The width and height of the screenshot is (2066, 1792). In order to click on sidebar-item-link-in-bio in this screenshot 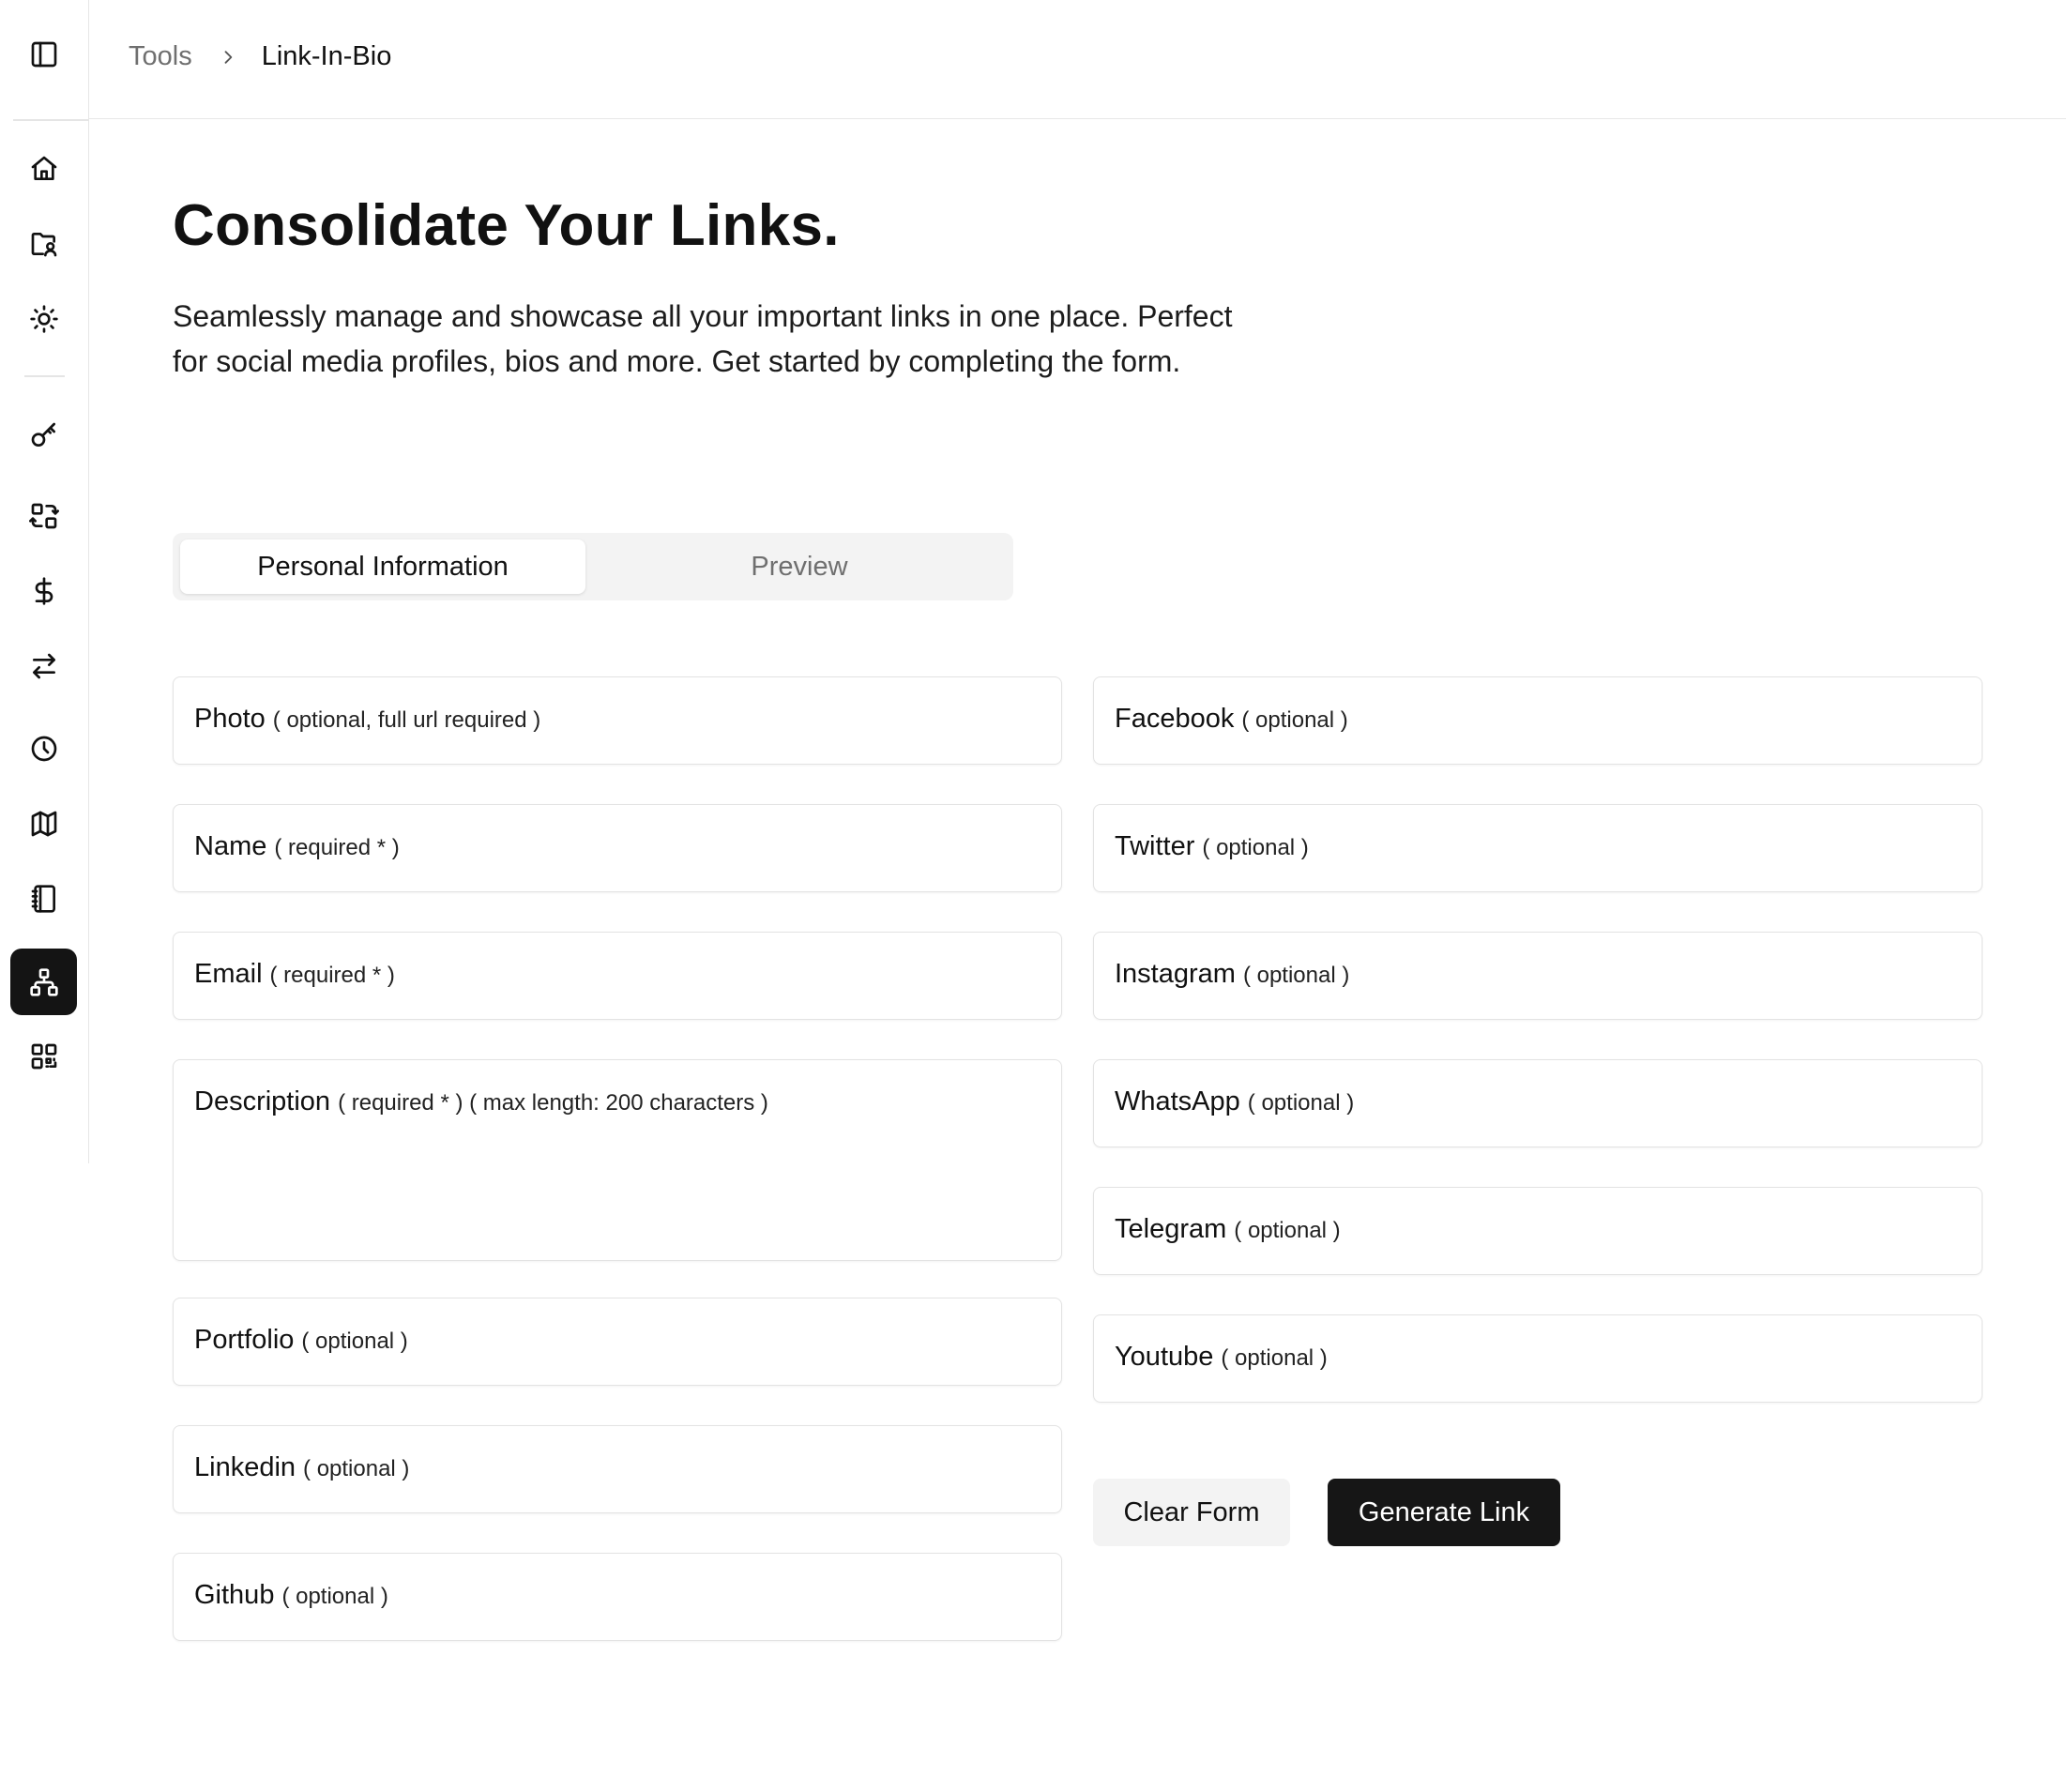, I will do `click(43, 982)`.